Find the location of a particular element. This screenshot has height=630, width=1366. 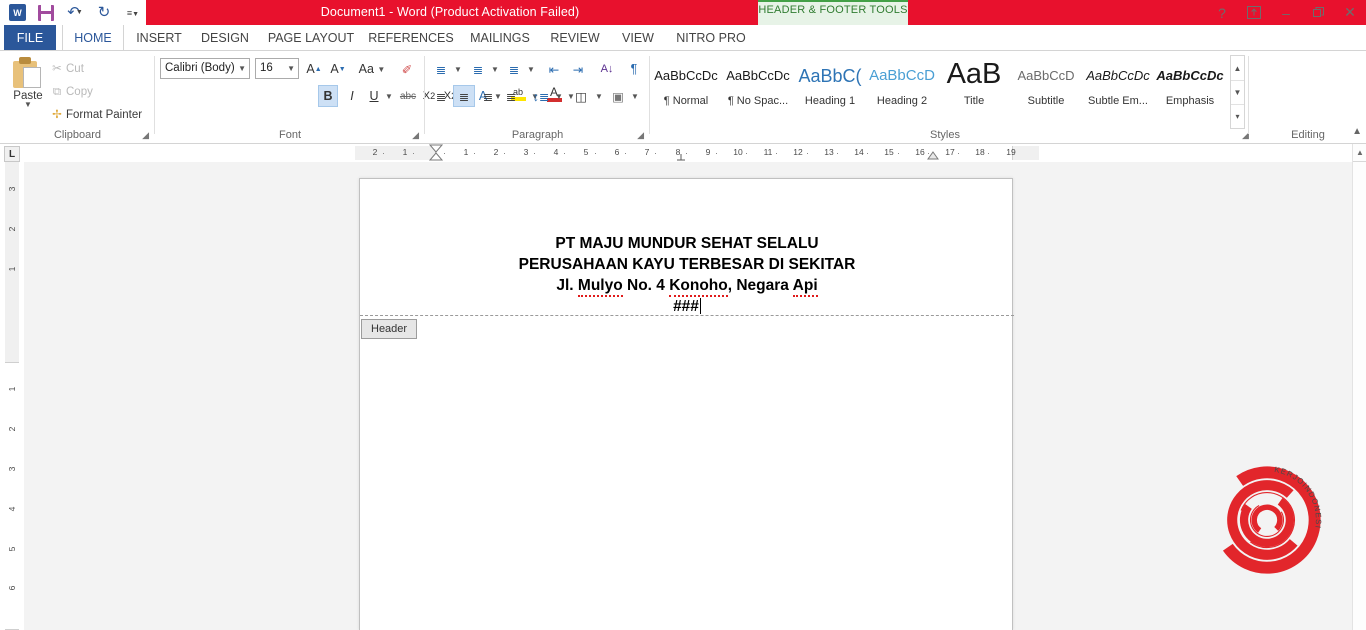

styles-gallery-scrollbar: ▲ ▼ ▾ is located at coordinates (1237, 92).